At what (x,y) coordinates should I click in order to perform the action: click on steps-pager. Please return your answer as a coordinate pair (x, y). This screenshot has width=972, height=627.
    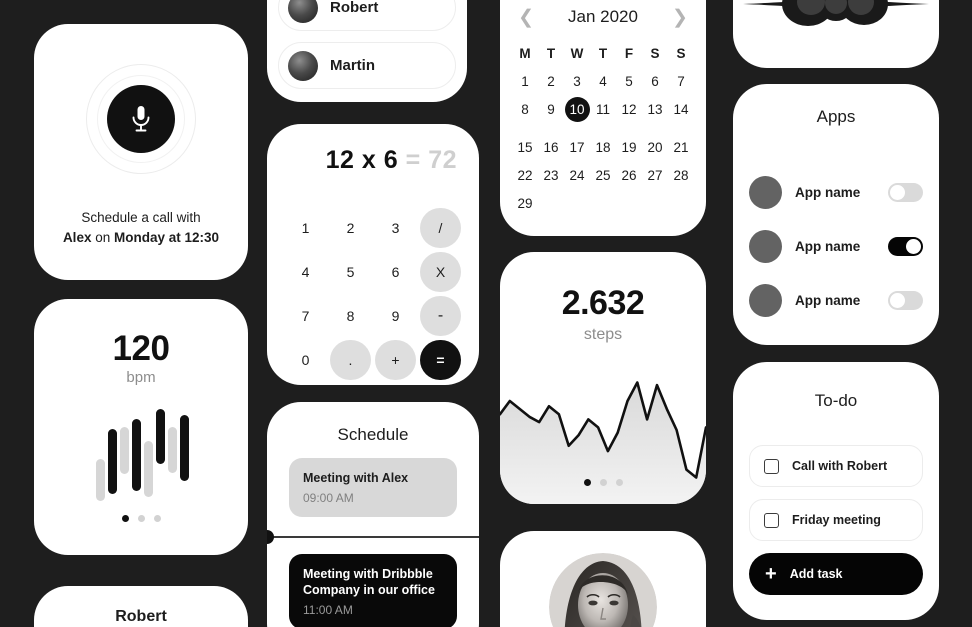
    Looking at the image, I should click on (603, 482).